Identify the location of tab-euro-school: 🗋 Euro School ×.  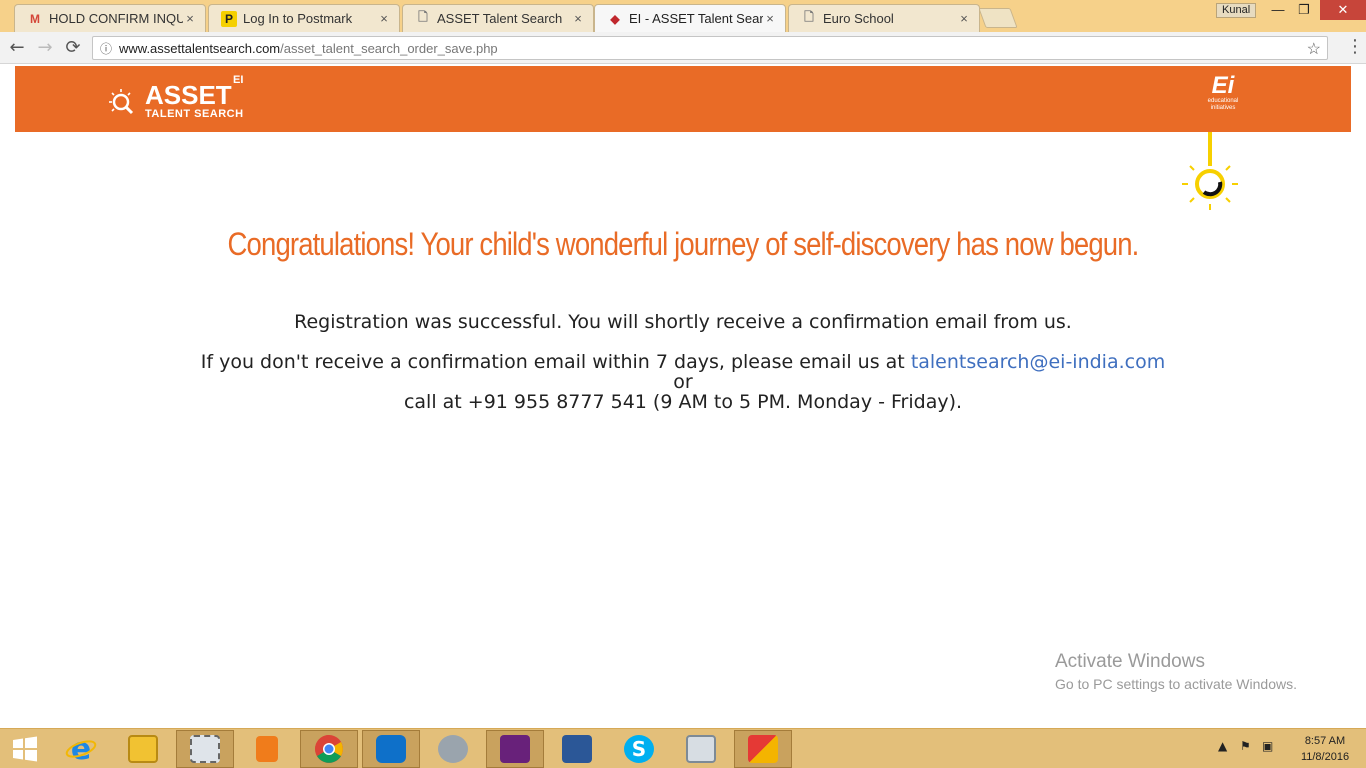
(884, 18).